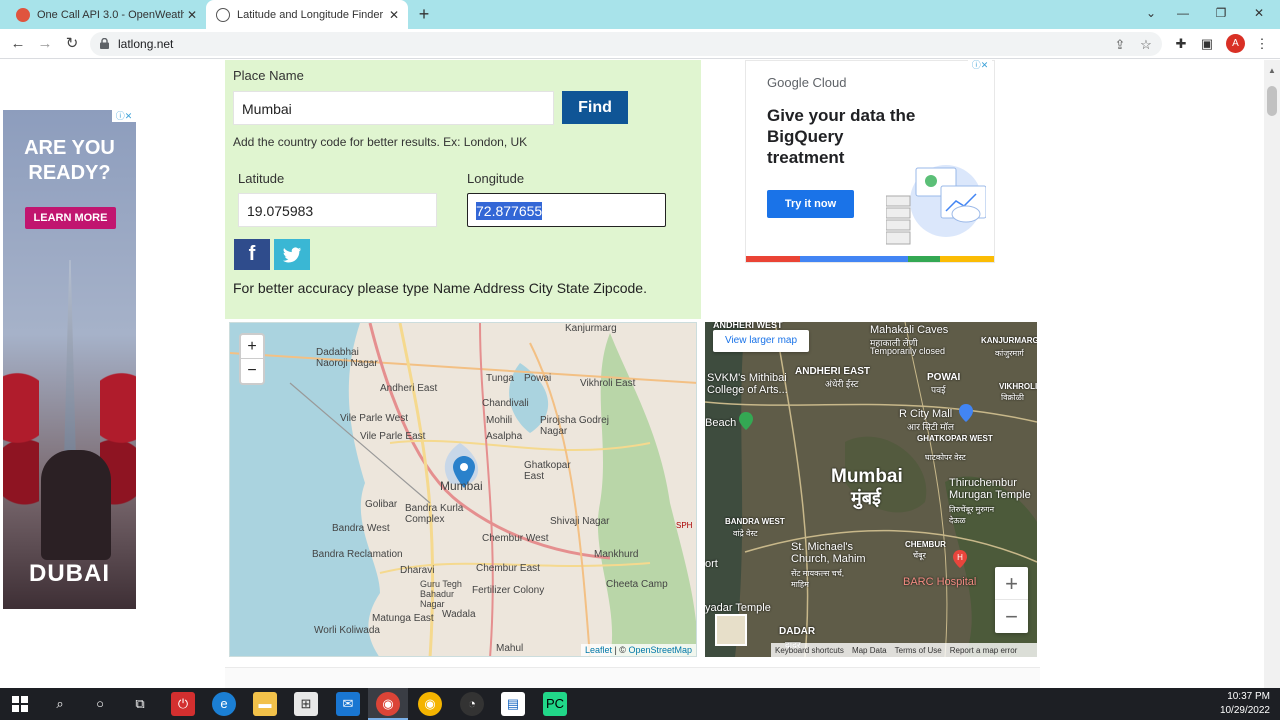  What do you see at coordinates (1221, 14) in the screenshot?
I see `maximize-button: ❐` at bounding box center [1221, 14].